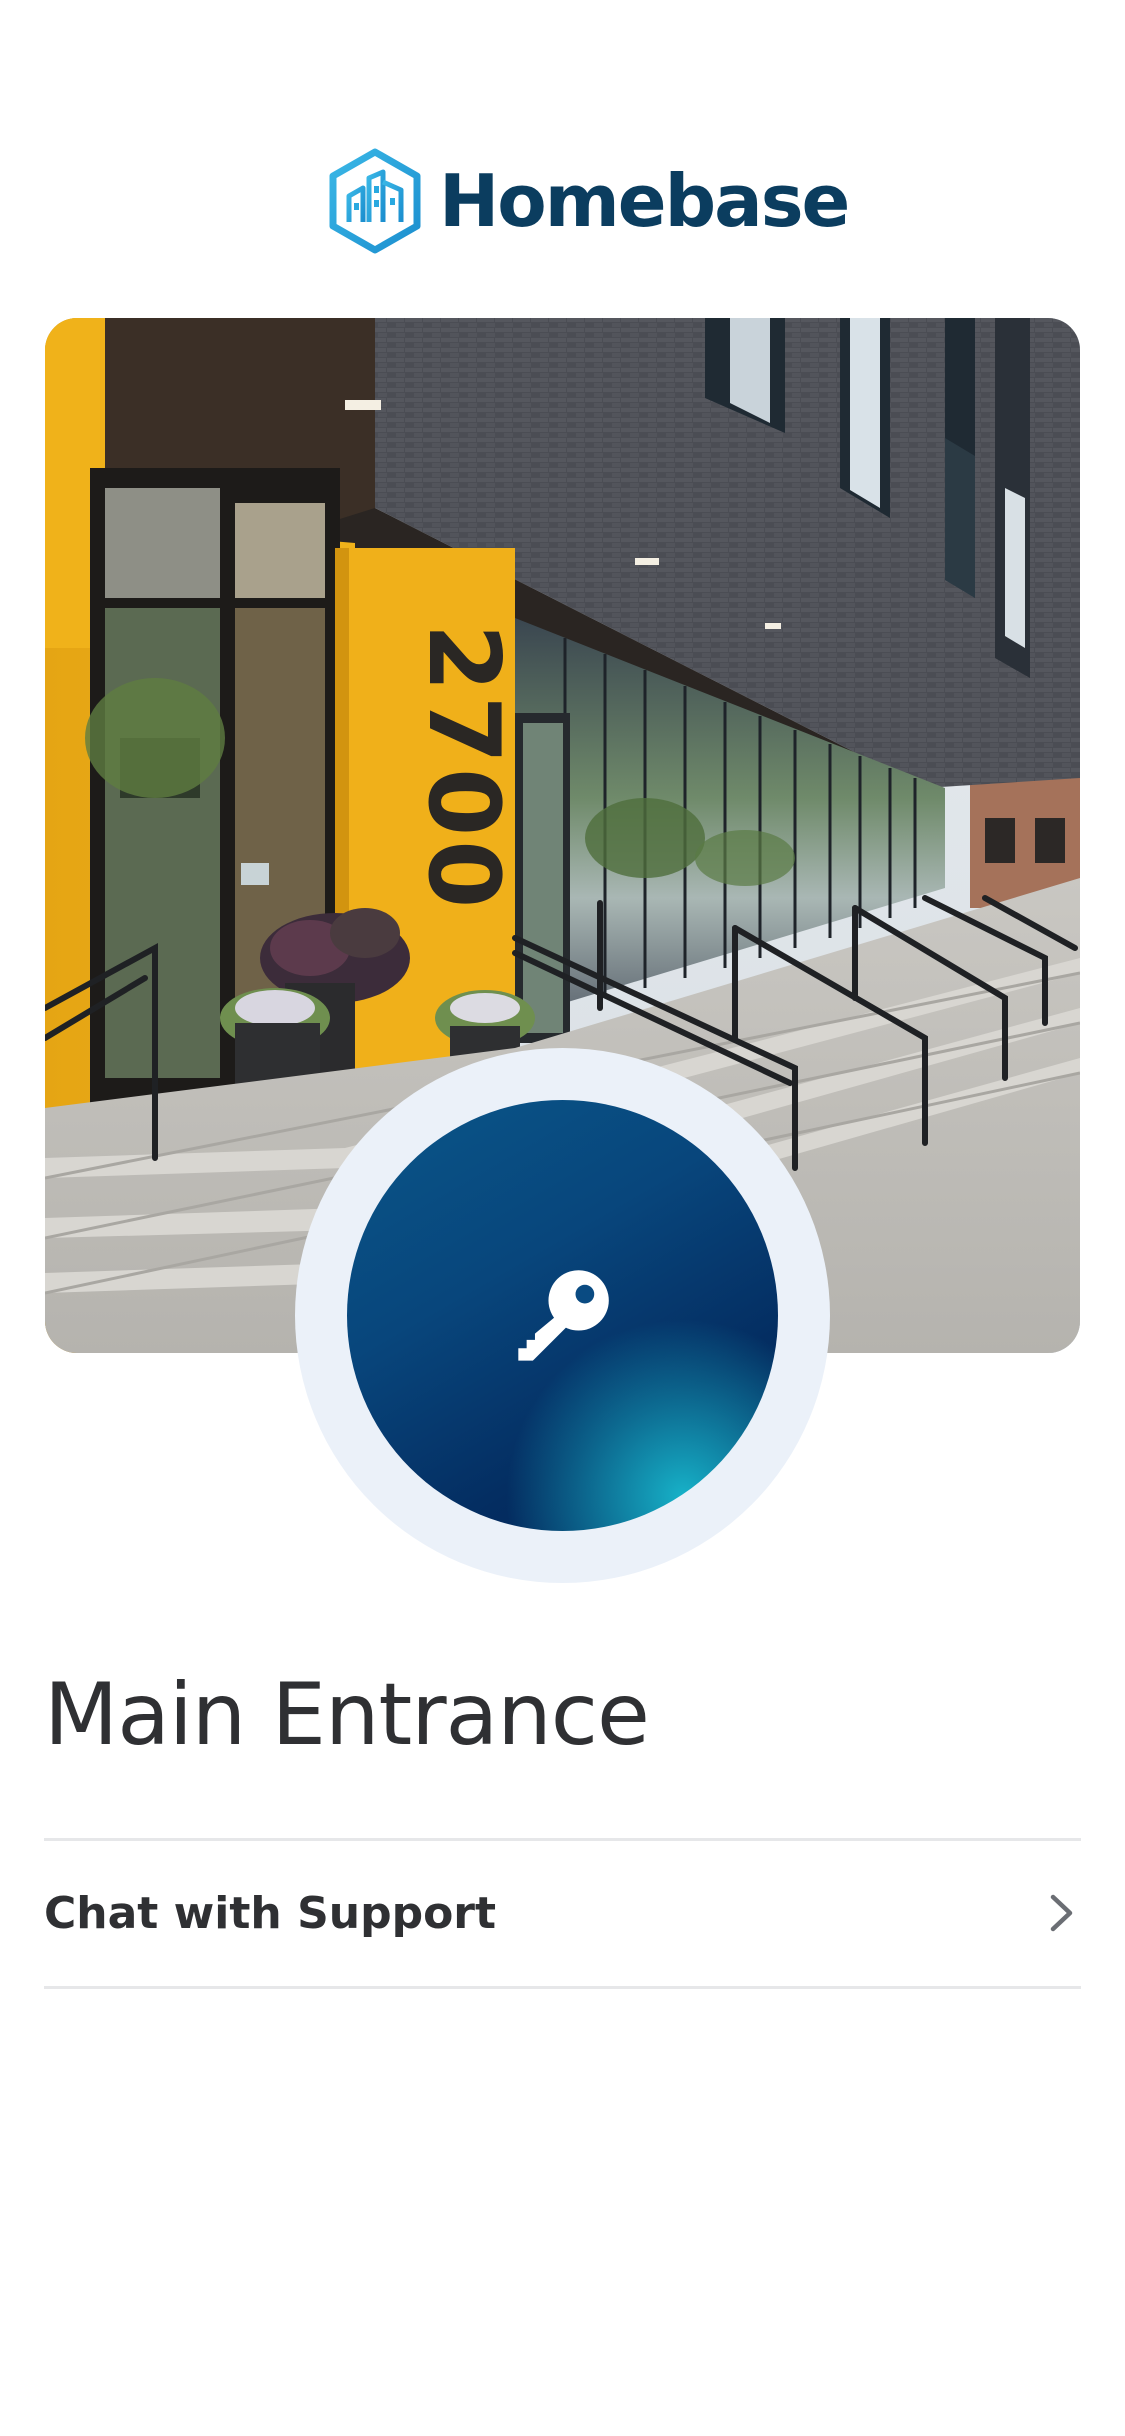 This screenshot has height=2436, width=1125. Describe the element at coordinates (347, 1715) in the screenshot. I see `door-name-title: Main Entrance` at that location.